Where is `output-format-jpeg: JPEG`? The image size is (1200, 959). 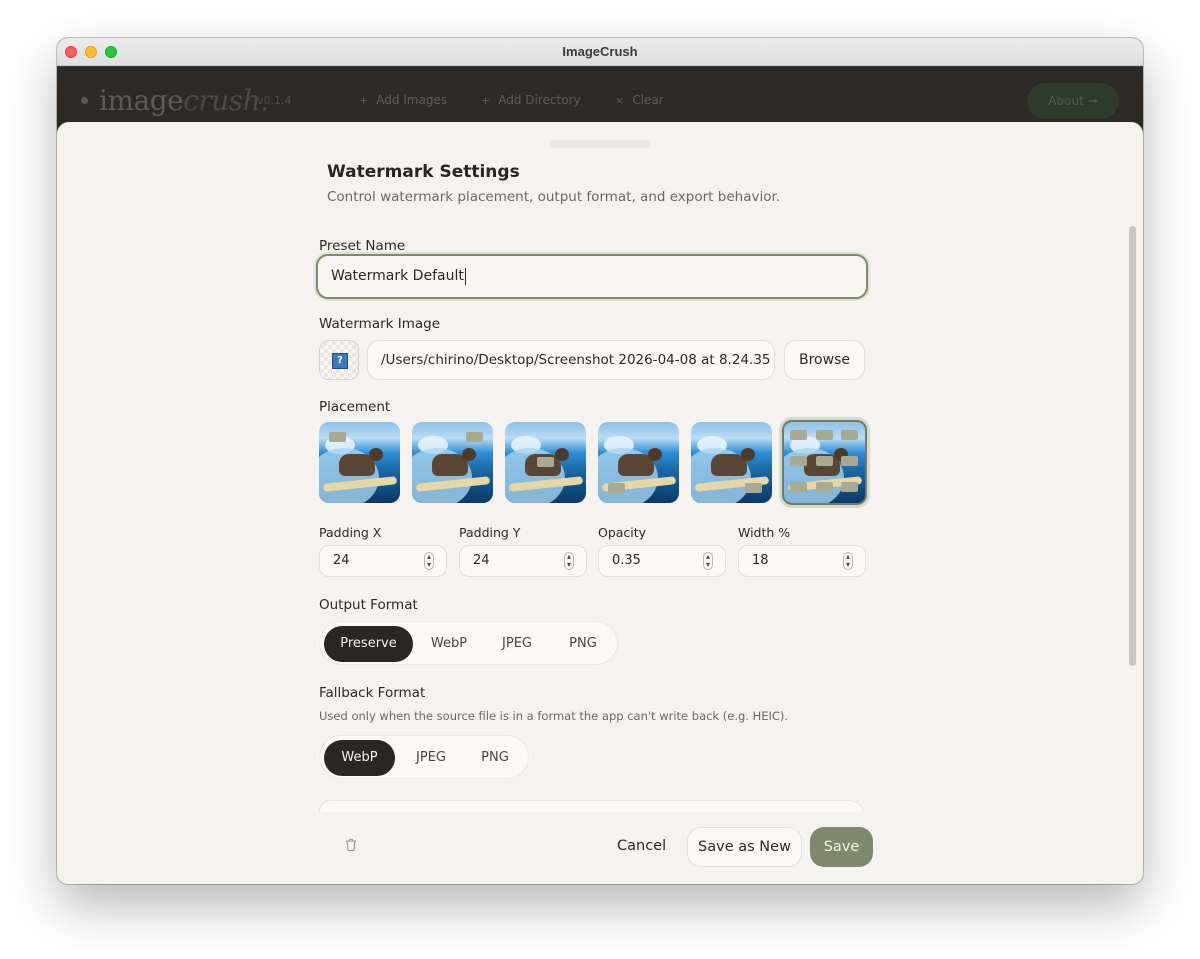
output-format-jpeg: JPEG is located at coordinates (517, 644).